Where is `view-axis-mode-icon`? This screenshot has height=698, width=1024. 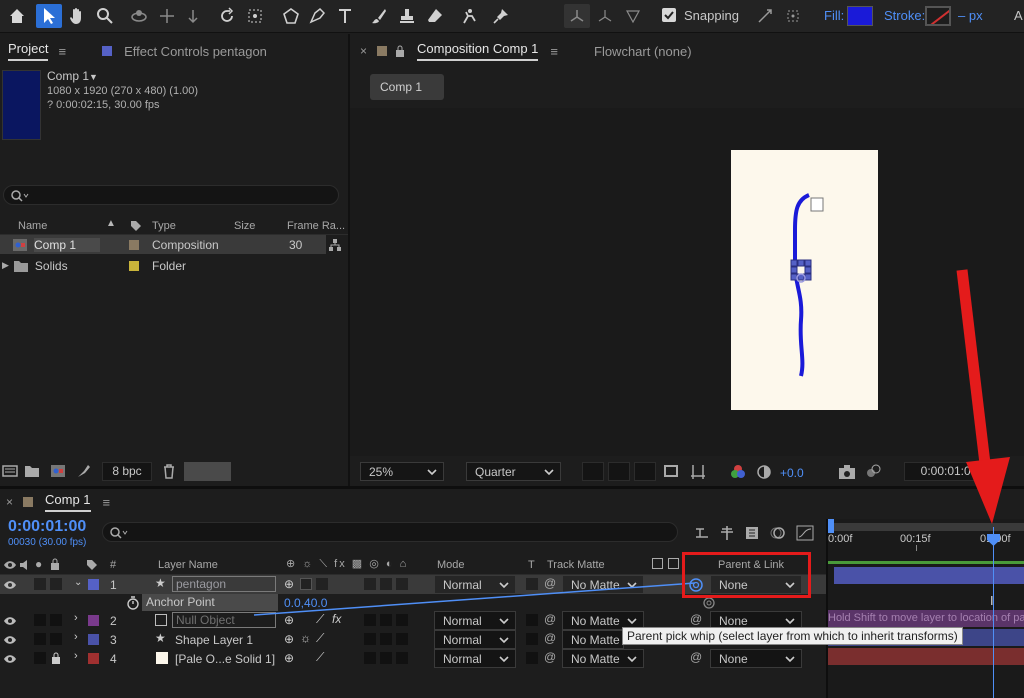 view-axis-mode-icon is located at coordinates (633, 16).